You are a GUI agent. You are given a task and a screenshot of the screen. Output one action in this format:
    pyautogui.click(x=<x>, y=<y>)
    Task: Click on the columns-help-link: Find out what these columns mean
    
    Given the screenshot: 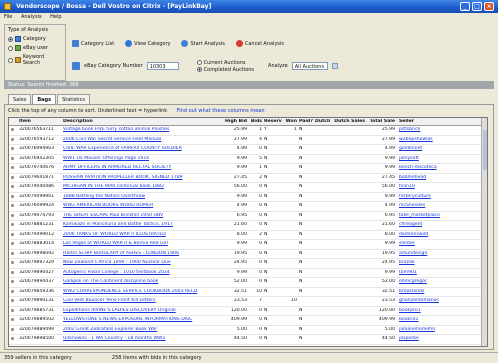 What is the action you would take?
    pyautogui.click(x=221, y=111)
    